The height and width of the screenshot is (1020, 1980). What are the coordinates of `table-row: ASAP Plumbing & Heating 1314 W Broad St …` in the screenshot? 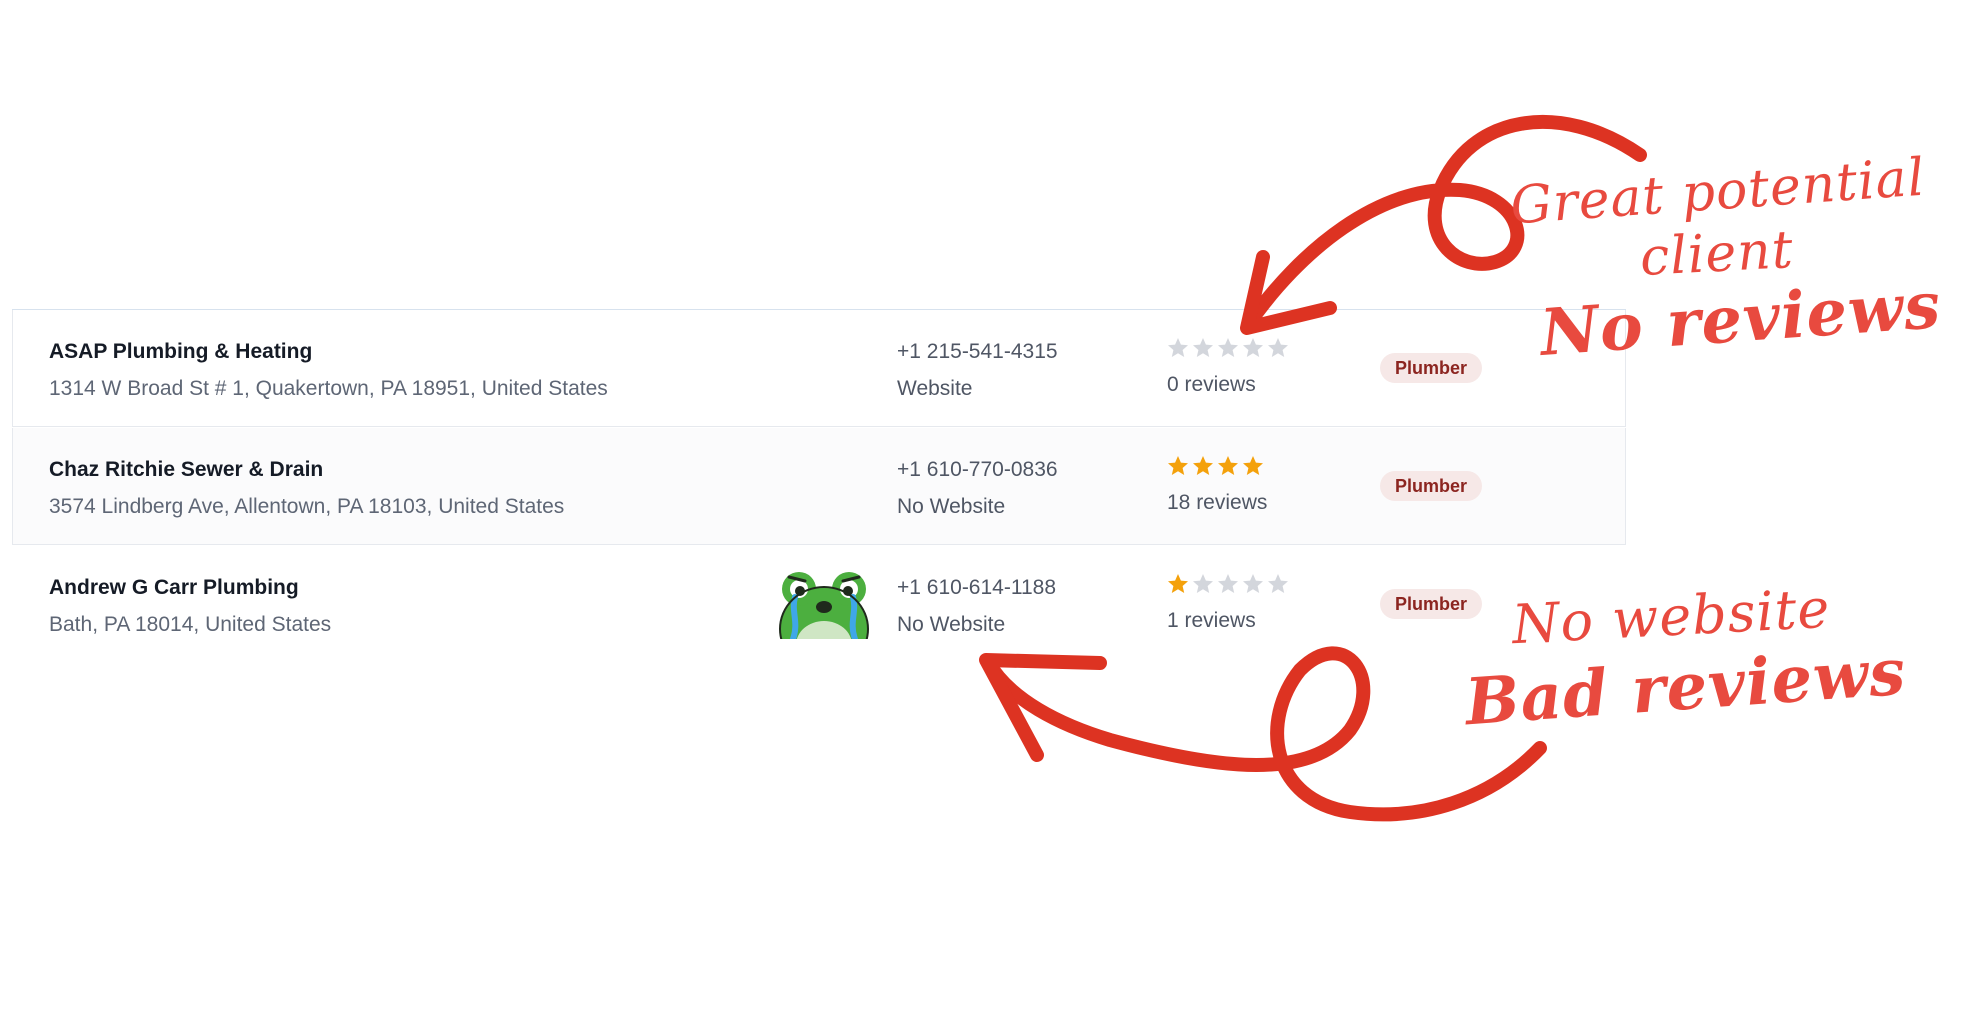 It's located at (819, 368).